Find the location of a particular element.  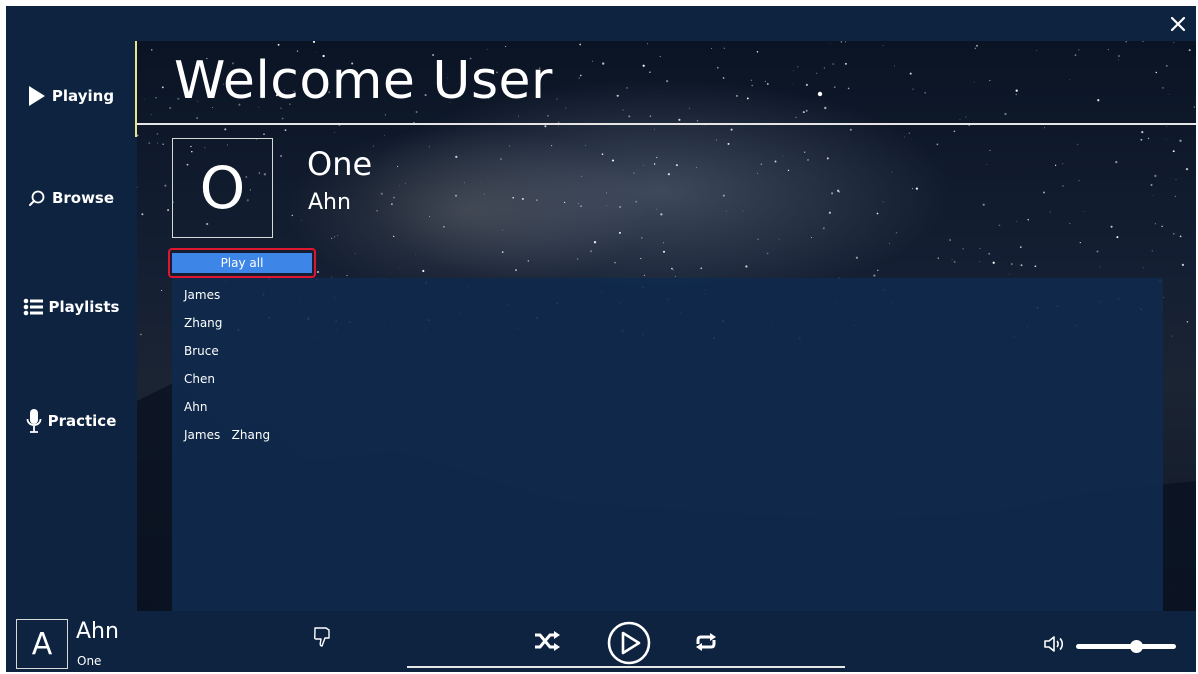

now-playing-artist: Ahn is located at coordinates (97, 631).